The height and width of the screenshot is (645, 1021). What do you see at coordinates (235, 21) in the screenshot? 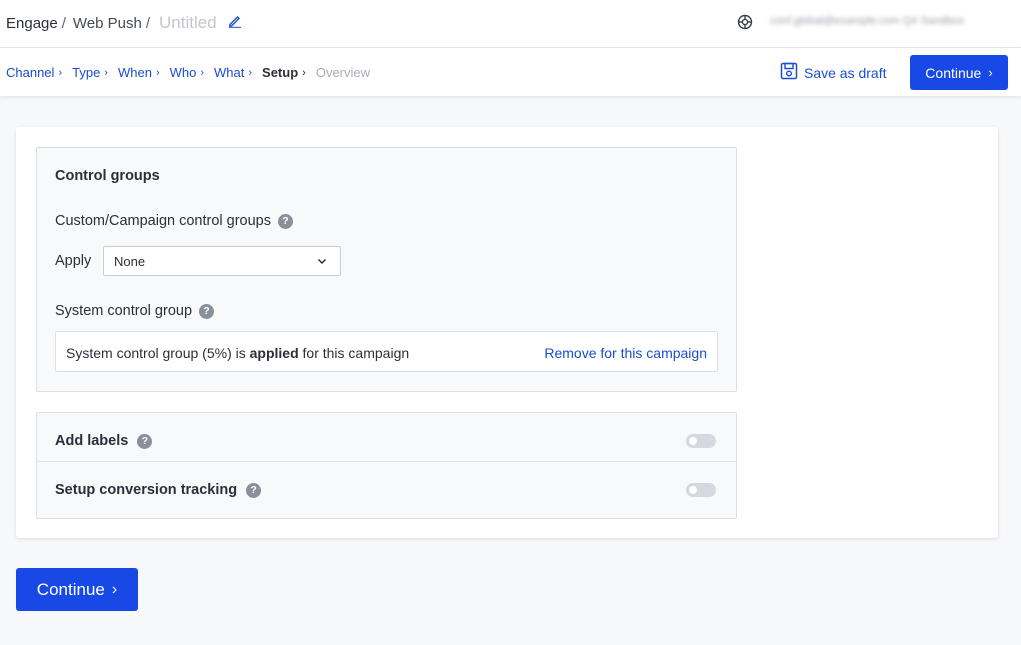
I see `pencil-icon` at bounding box center [235, 21].